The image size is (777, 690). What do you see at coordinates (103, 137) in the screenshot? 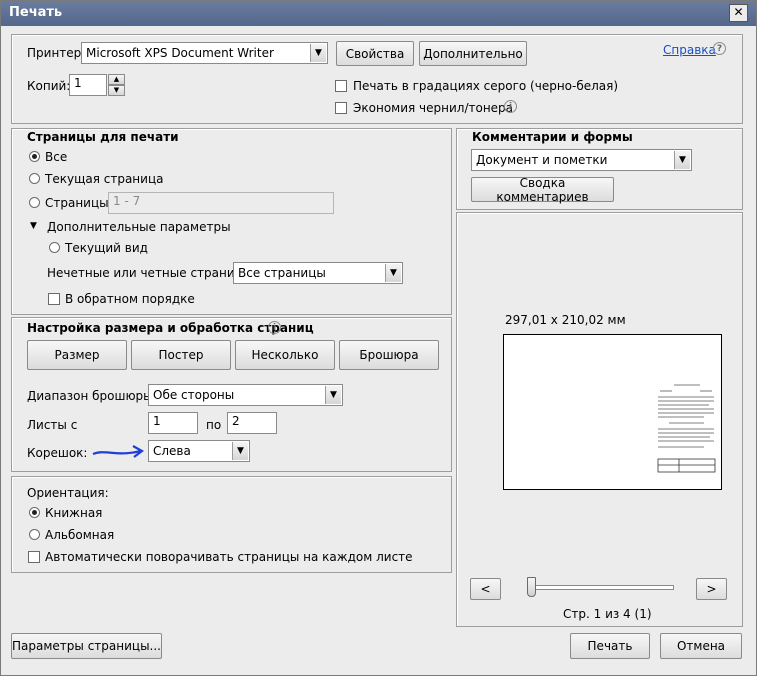
I see `pages-title: Страницы для печати` at bounding box center [103, 137].